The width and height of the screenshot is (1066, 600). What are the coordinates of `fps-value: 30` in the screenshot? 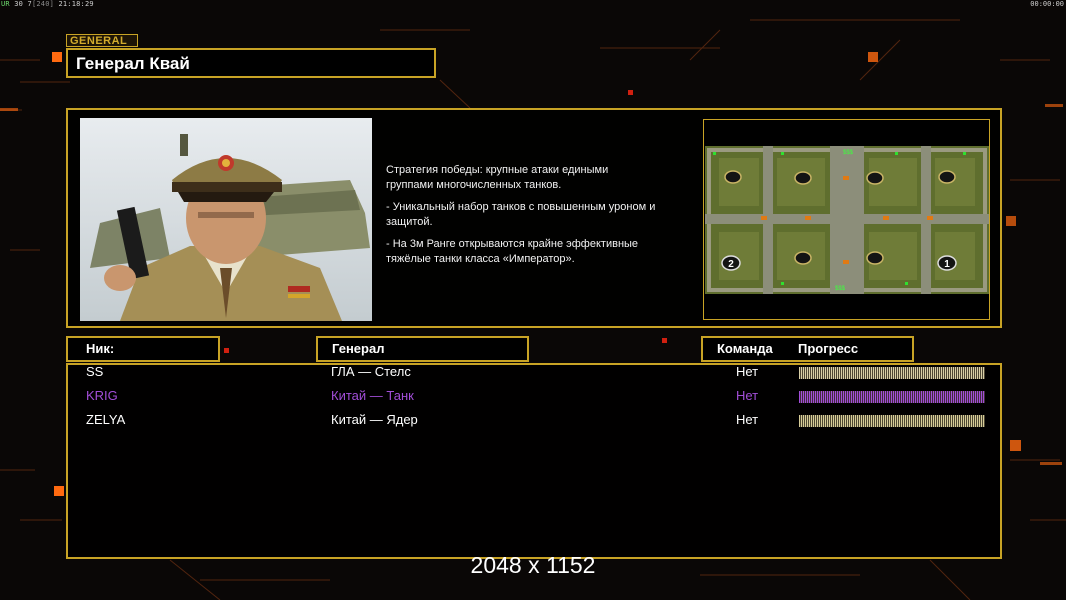 It's located at (19, 4).